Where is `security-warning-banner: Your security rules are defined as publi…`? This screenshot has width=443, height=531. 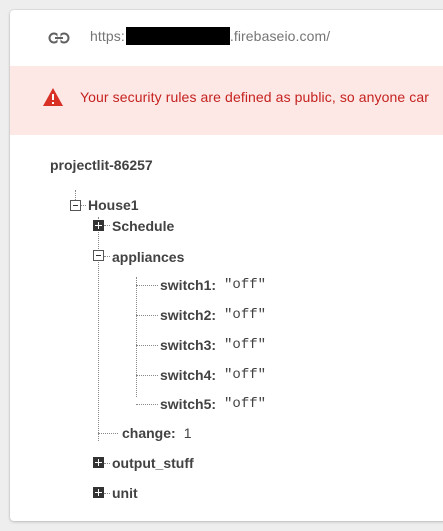
security-warning-banner: Your security rules are defined as publi… is located at coordinates (226, 100).